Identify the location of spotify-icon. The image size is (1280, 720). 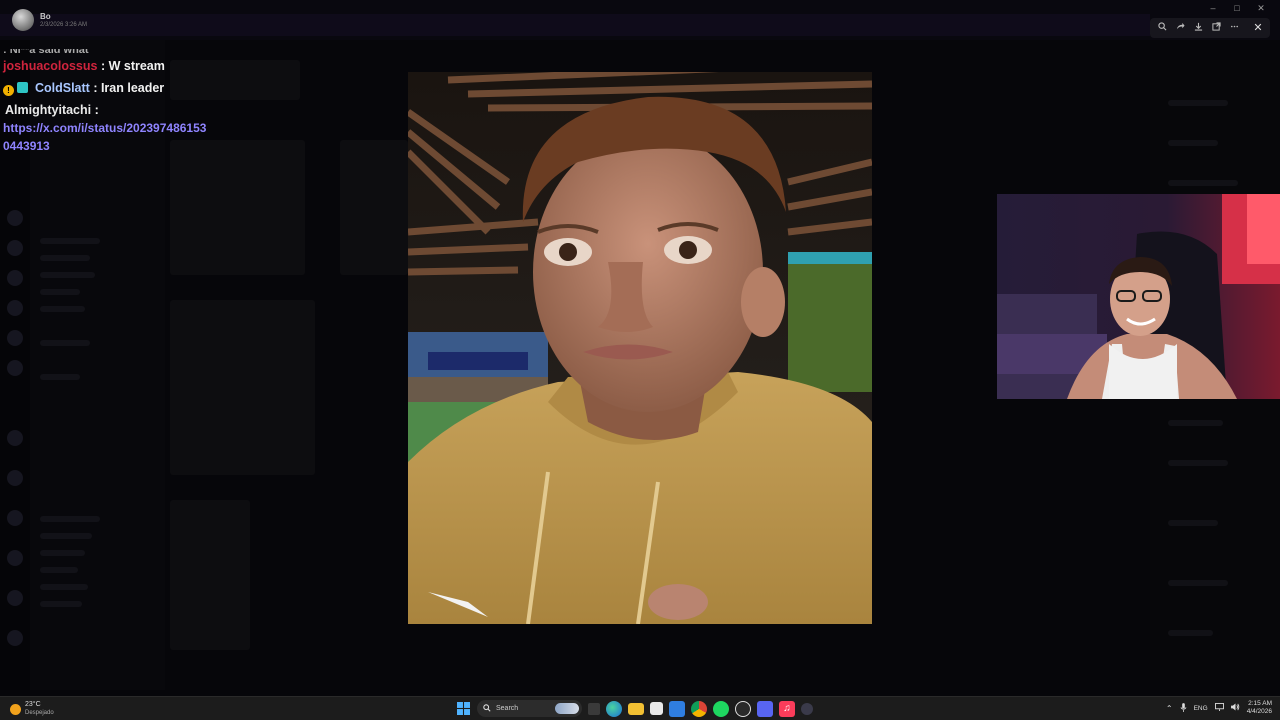
(721, 708).